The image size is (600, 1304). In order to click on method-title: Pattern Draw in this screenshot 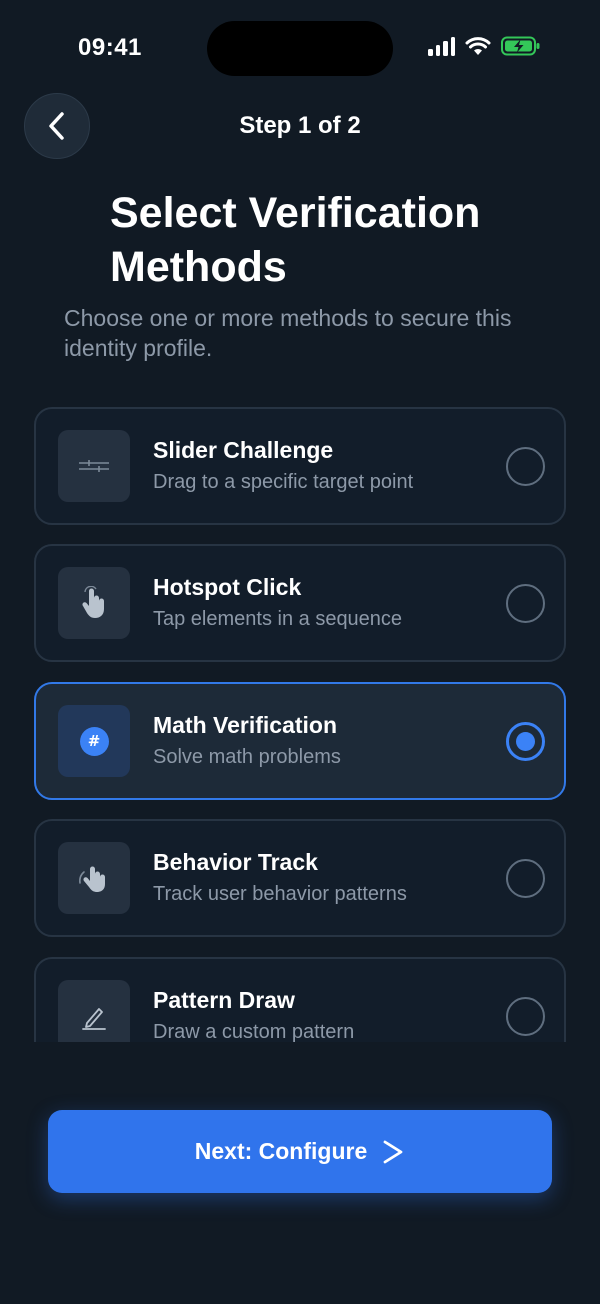, I will do `click(224, 1000)`.